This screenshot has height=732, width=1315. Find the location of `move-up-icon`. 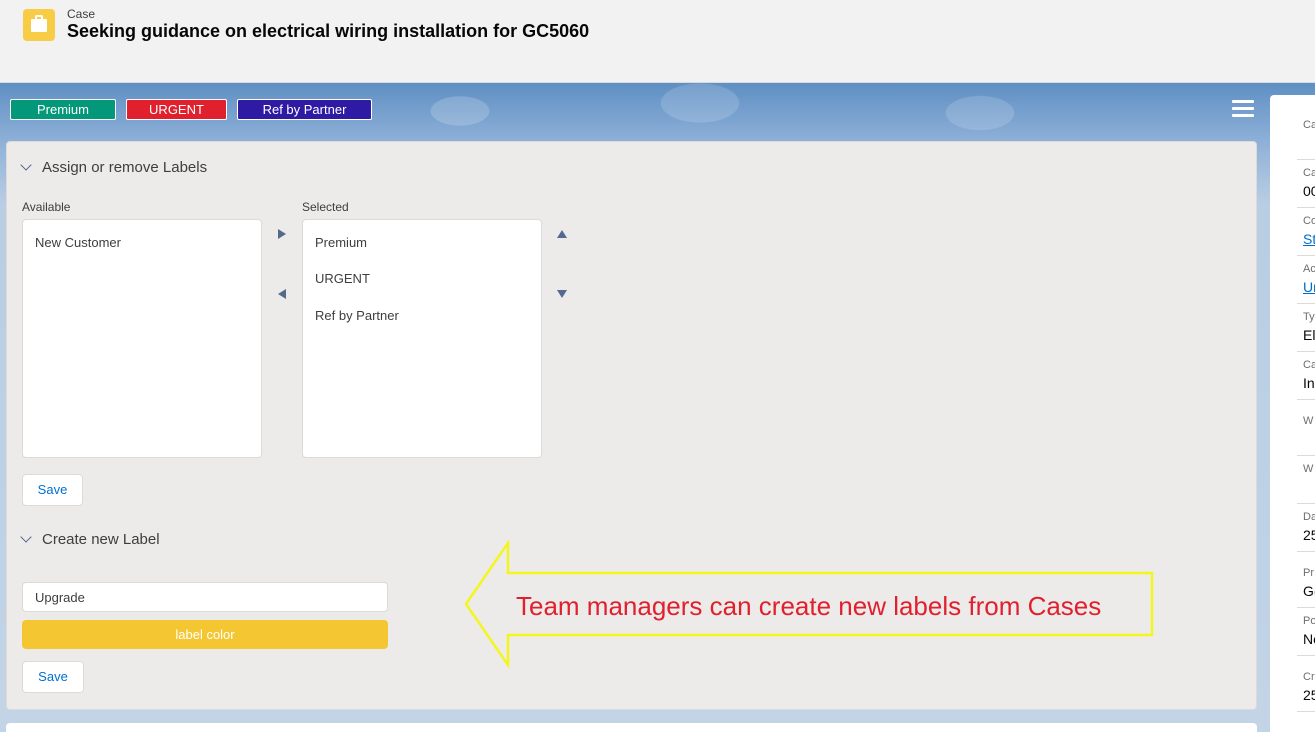

move-up-icon is located at coordinates (562, 234).